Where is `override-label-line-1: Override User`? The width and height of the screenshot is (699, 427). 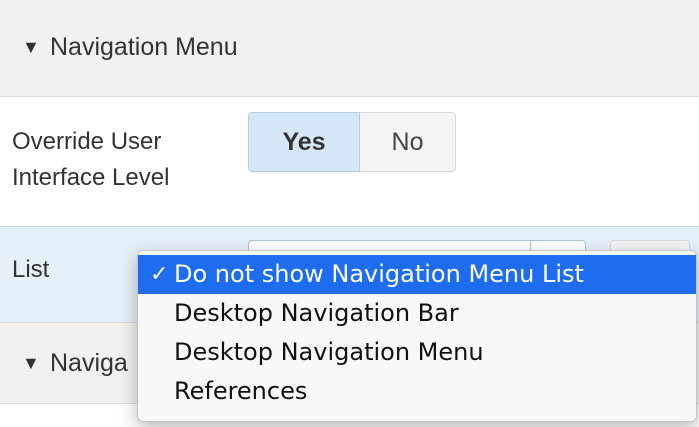 override-label-line-1: Override User is located at coordinates (87, 141).